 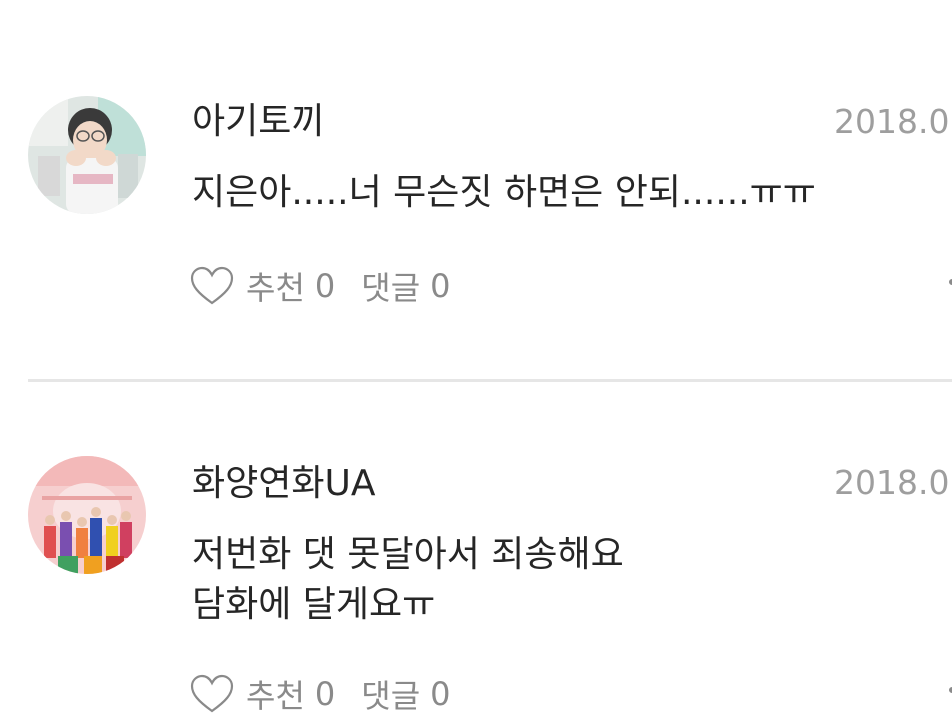 I want to click on profile-photo-icon, so click(x=87, y=155).